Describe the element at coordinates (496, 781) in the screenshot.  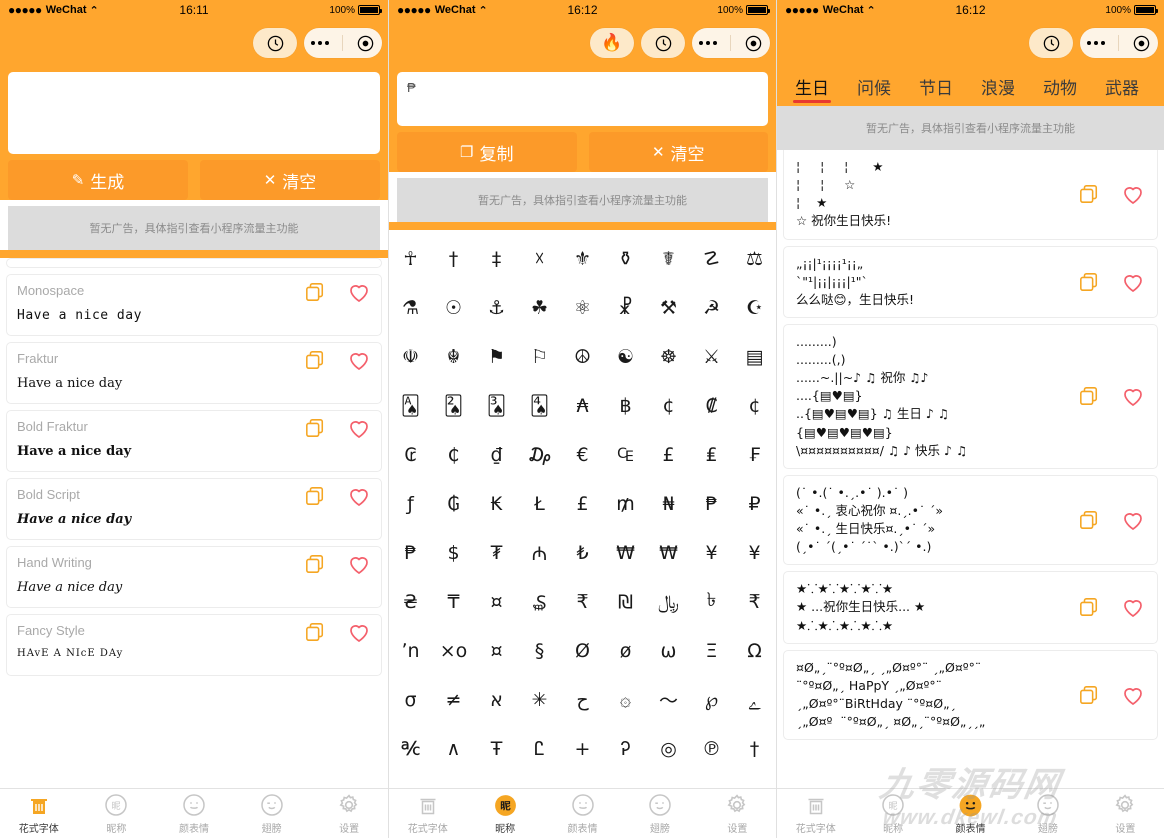
I see `symbol-cell: ℁` at that location.